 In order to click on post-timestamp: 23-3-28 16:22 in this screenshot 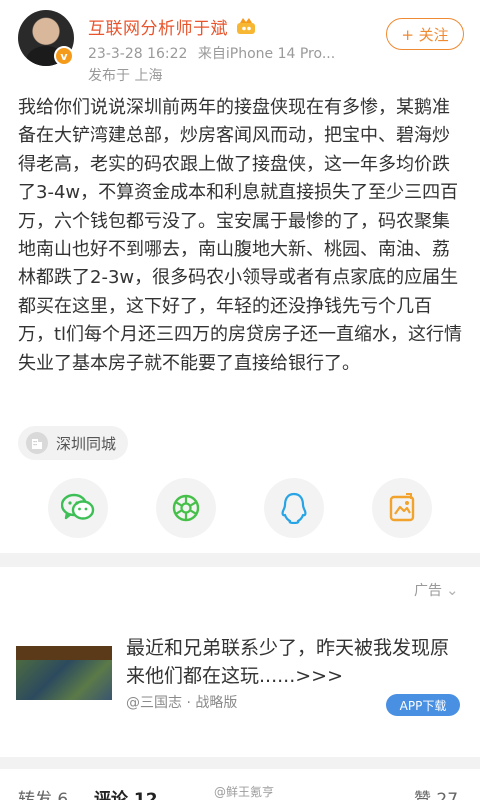, I will do `click(138, 54)`.